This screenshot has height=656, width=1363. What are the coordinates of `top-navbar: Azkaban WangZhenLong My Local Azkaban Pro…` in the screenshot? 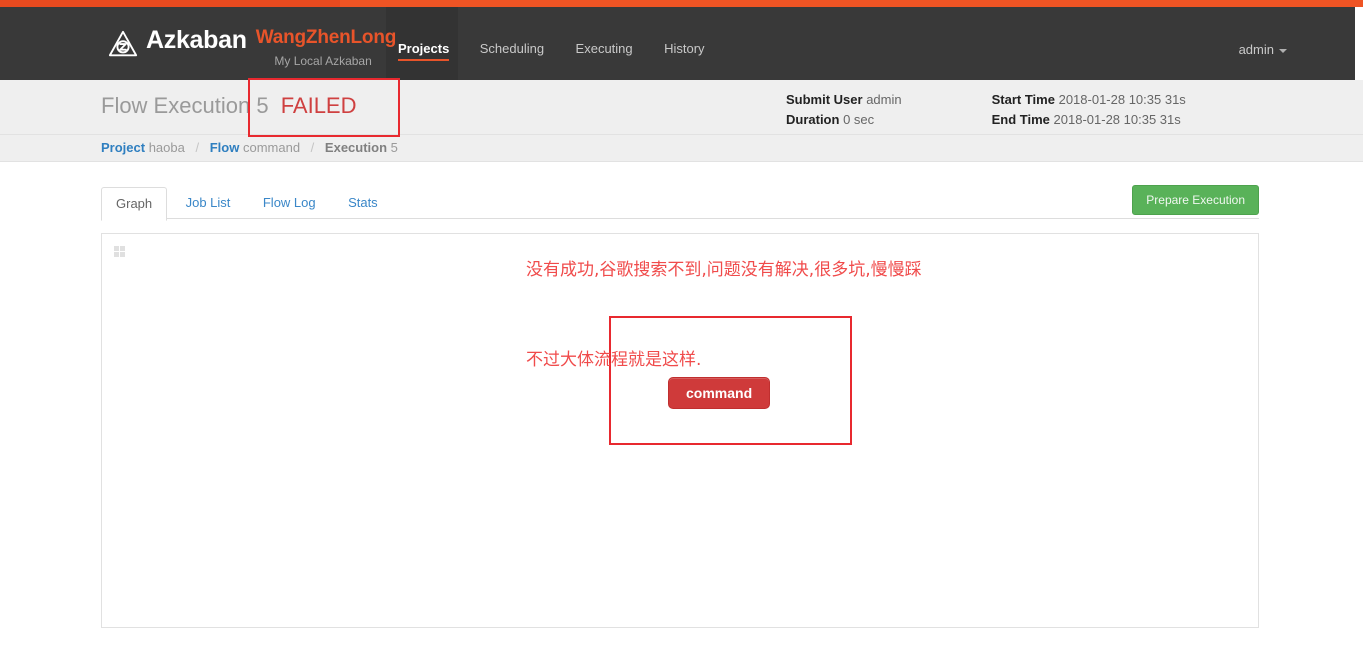 It's located at (677, 43).